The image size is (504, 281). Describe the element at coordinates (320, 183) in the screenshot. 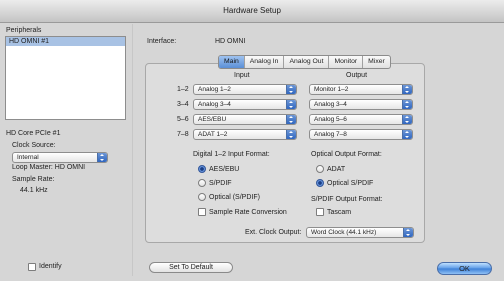

I see `radio-optical-spdif-out` at that location.